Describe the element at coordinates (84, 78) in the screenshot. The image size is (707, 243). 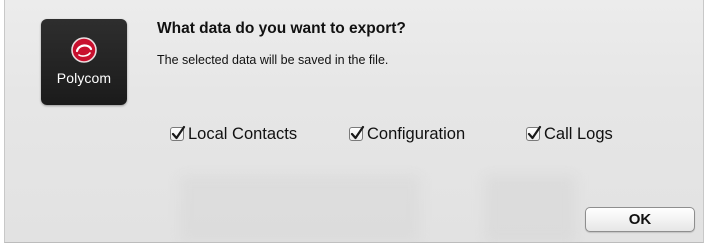
I see `polycom-brand-text: Polycom` at that location.